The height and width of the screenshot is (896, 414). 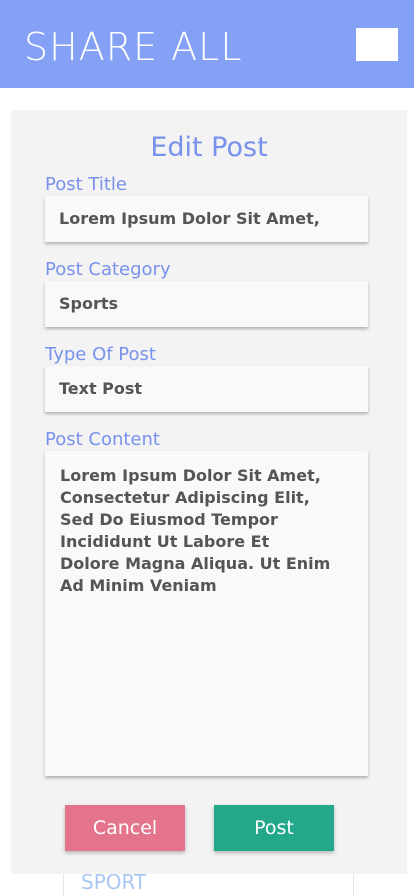 I want to click on menu-icon, so click(x=377, y=44).